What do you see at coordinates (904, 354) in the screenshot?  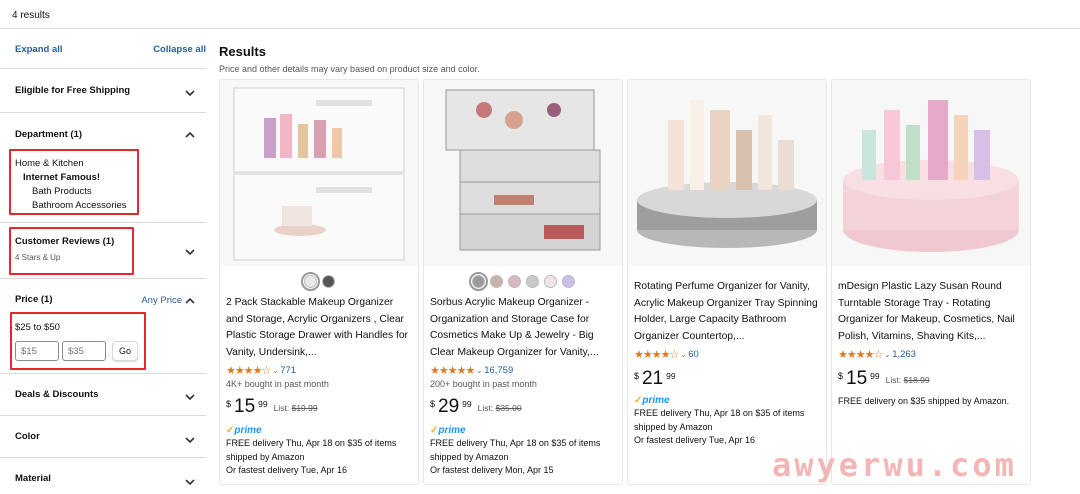 I see `rating-count: 1,263` at bounding box center [904, 354].